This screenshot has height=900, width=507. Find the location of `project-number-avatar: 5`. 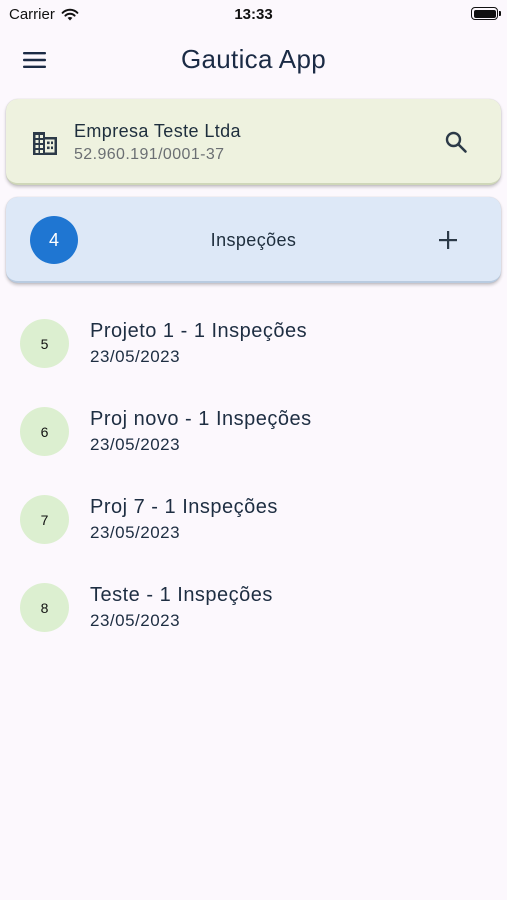

project-number-avatar: 5 is located at coordinates (44, 343).